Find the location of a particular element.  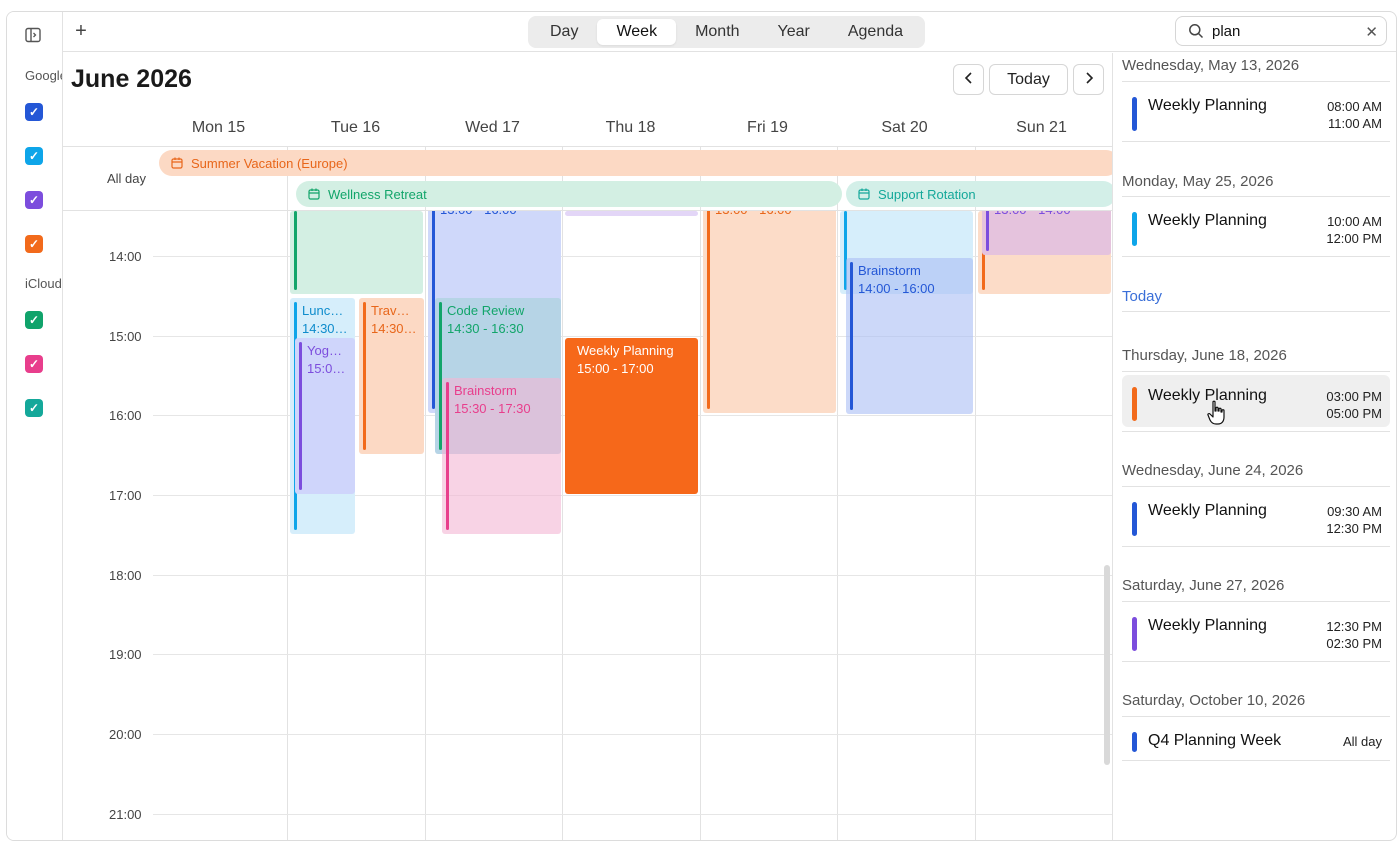

add-event-button: + is located at coordinates (81, 31).